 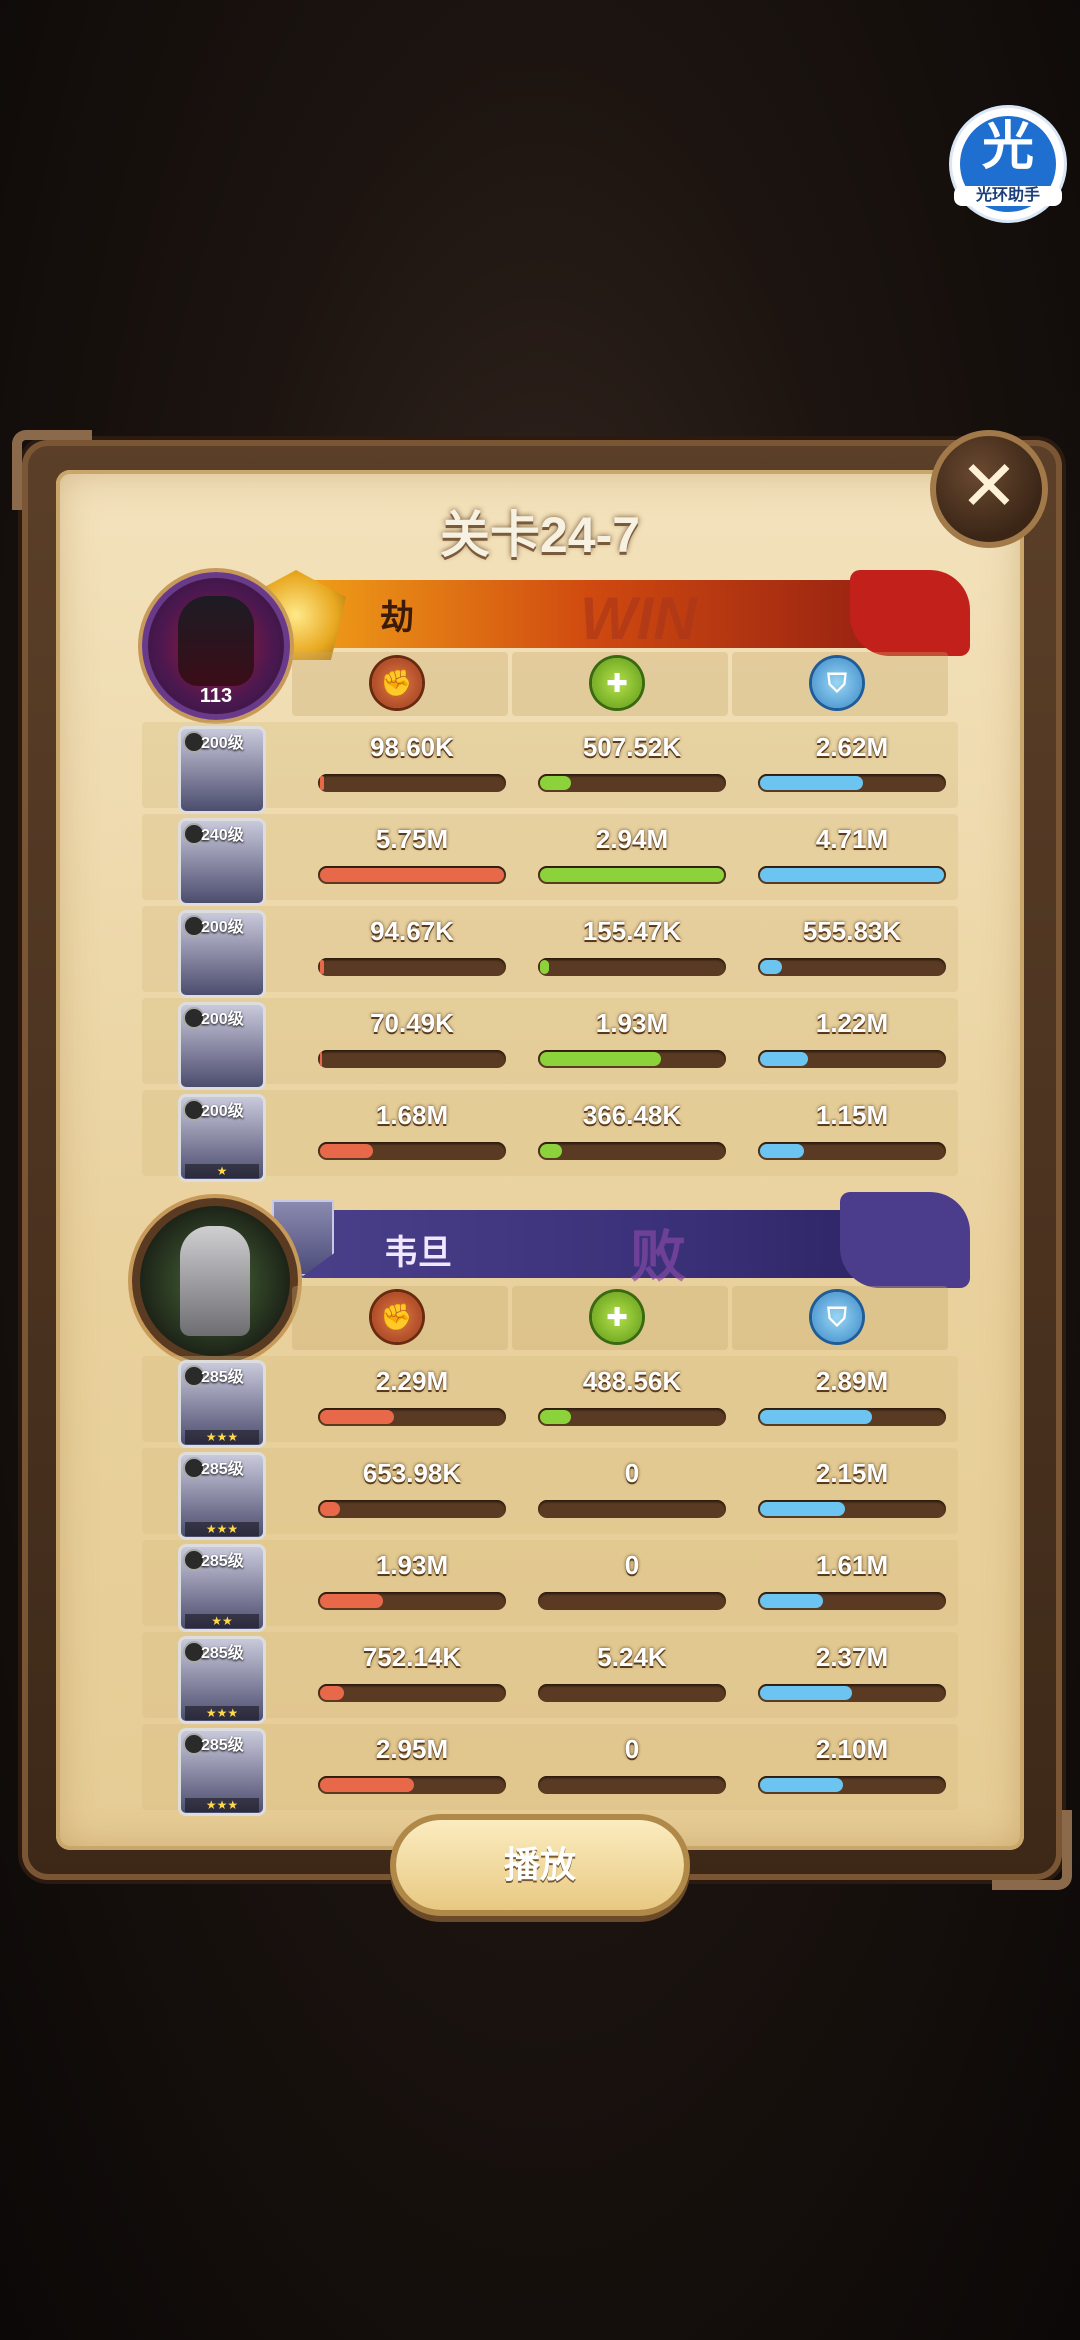 I want to click on damage-stat: 1.68M, so click(x=412, y=1133).